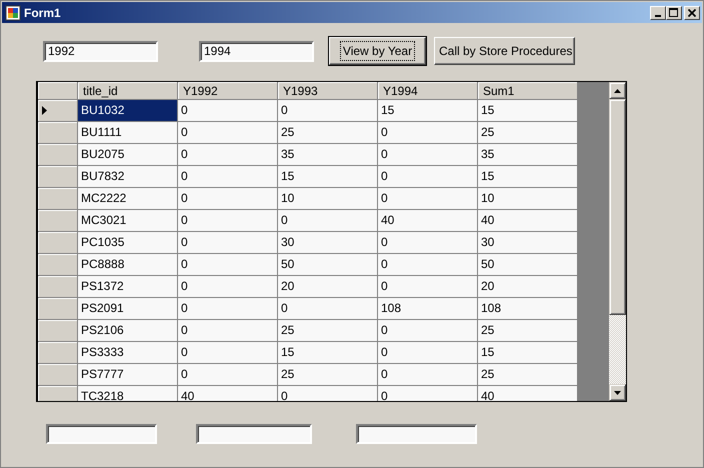 The width and height of the screenshot is (704, 468). I want to click on maximize-icon, so click(674, 12).